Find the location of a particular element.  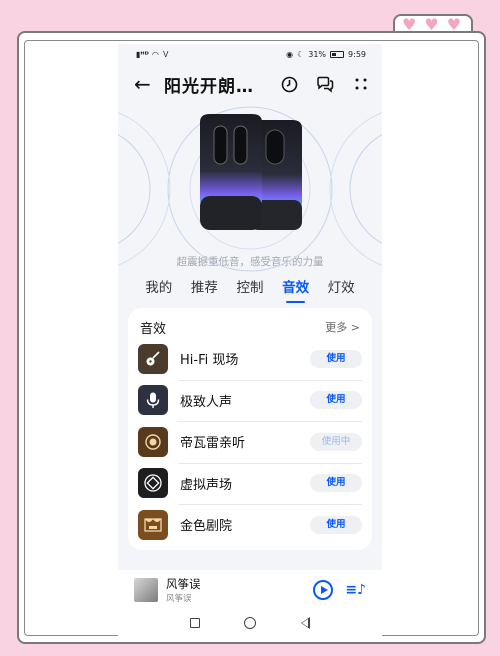

nfc-icon: Ｖ is located at coordinates (165, 54).